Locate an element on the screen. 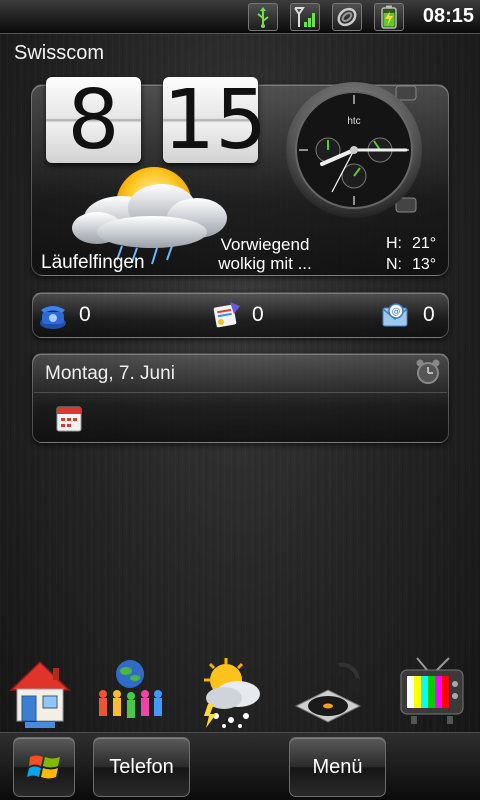  weather-high-label: H: is located at coordinates (394, 243).